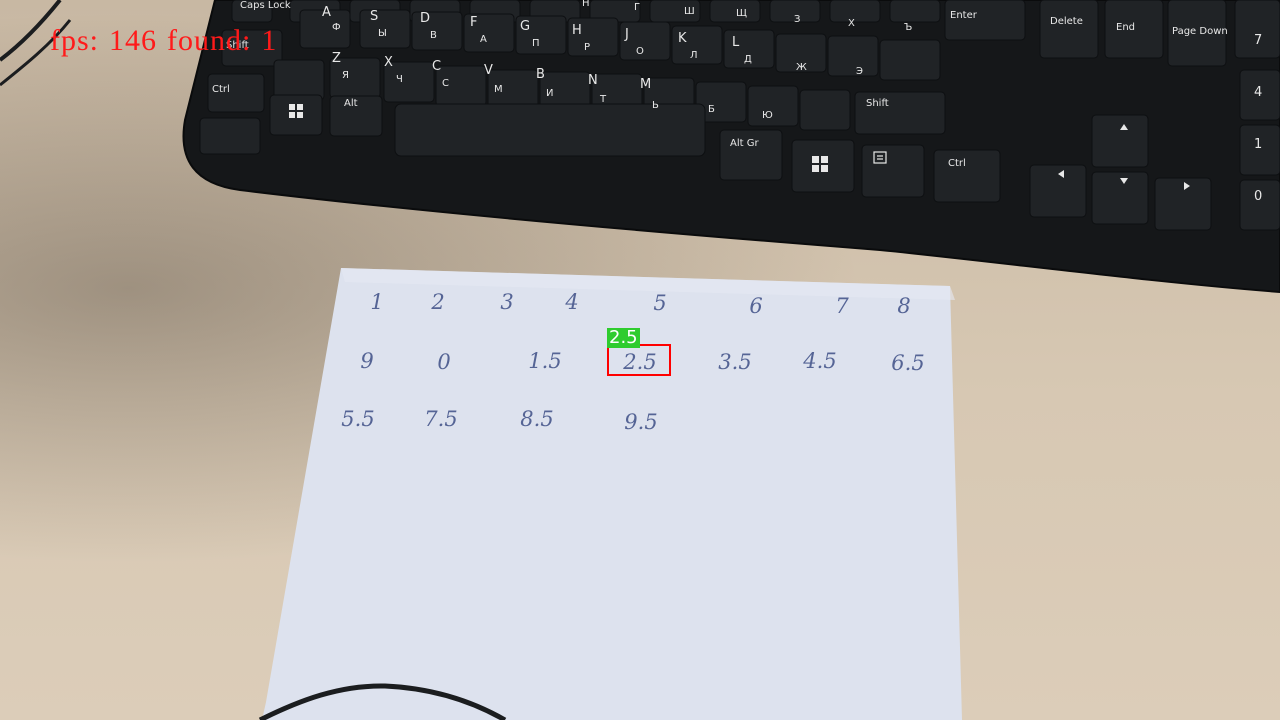  Describe the element at coordinates (74, 40) in the screenshot. I see `fps-label: fps:` at that location.